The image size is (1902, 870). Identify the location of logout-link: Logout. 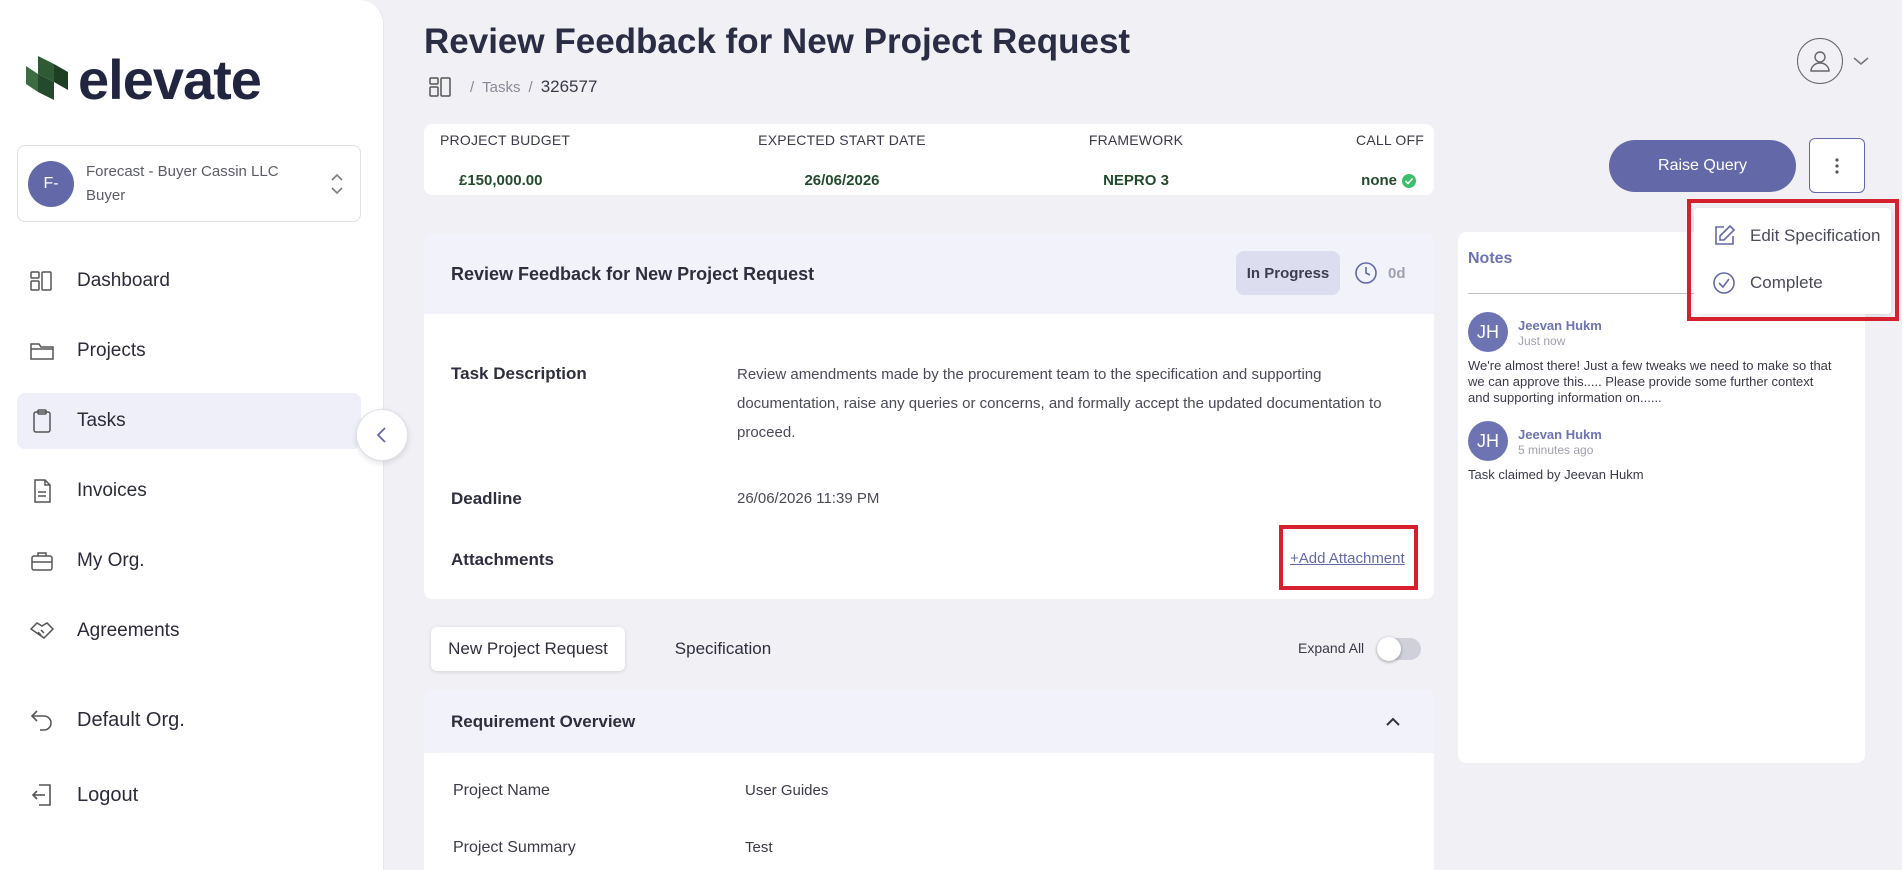
(189, 795).